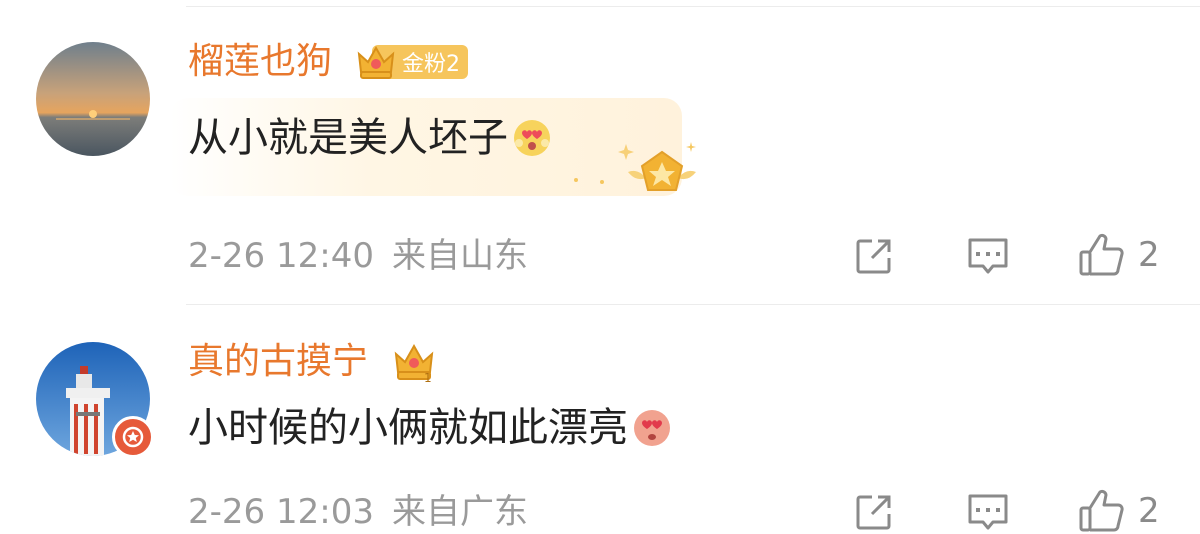 Image resolution: width=1200 pixels, height=534 pixels. What do you see at coordinates (459, 512) in the screenshot?
I see `location: 来自广东` at bounding box center [459, 512].